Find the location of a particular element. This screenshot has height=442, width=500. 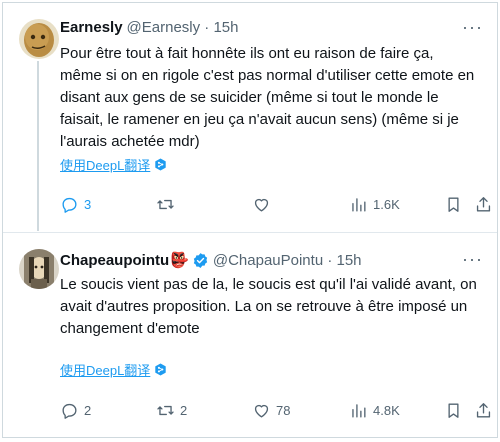

display-name: Earnesly is located at coordinates (91, 27).